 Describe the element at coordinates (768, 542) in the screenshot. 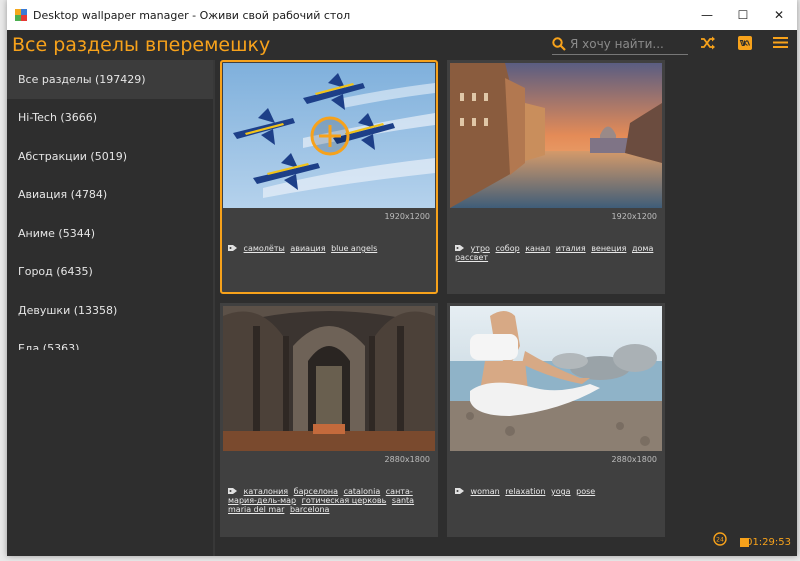

I see `countdown-clock: 01:29:53` at that location.